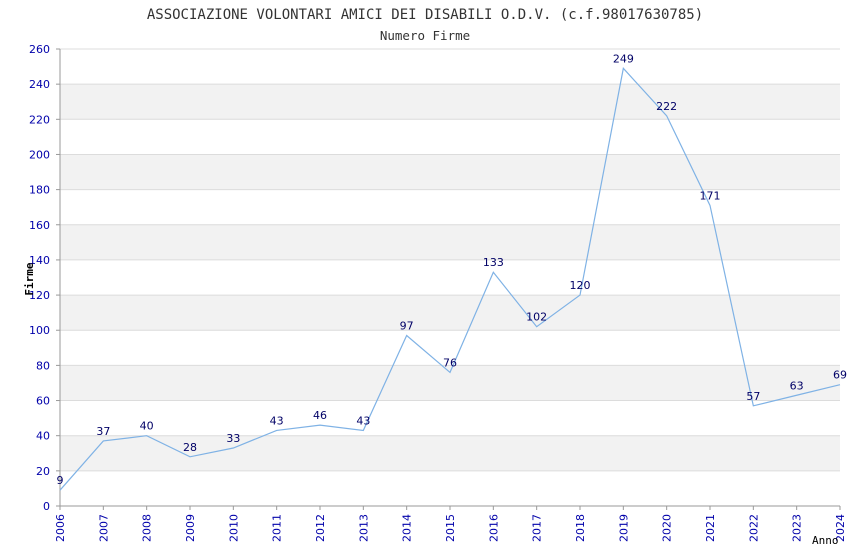  What do you see at coordinates (43, 401) in the screenshot?
I see `y-tick-label: 60` at bounding box center [43, 401].